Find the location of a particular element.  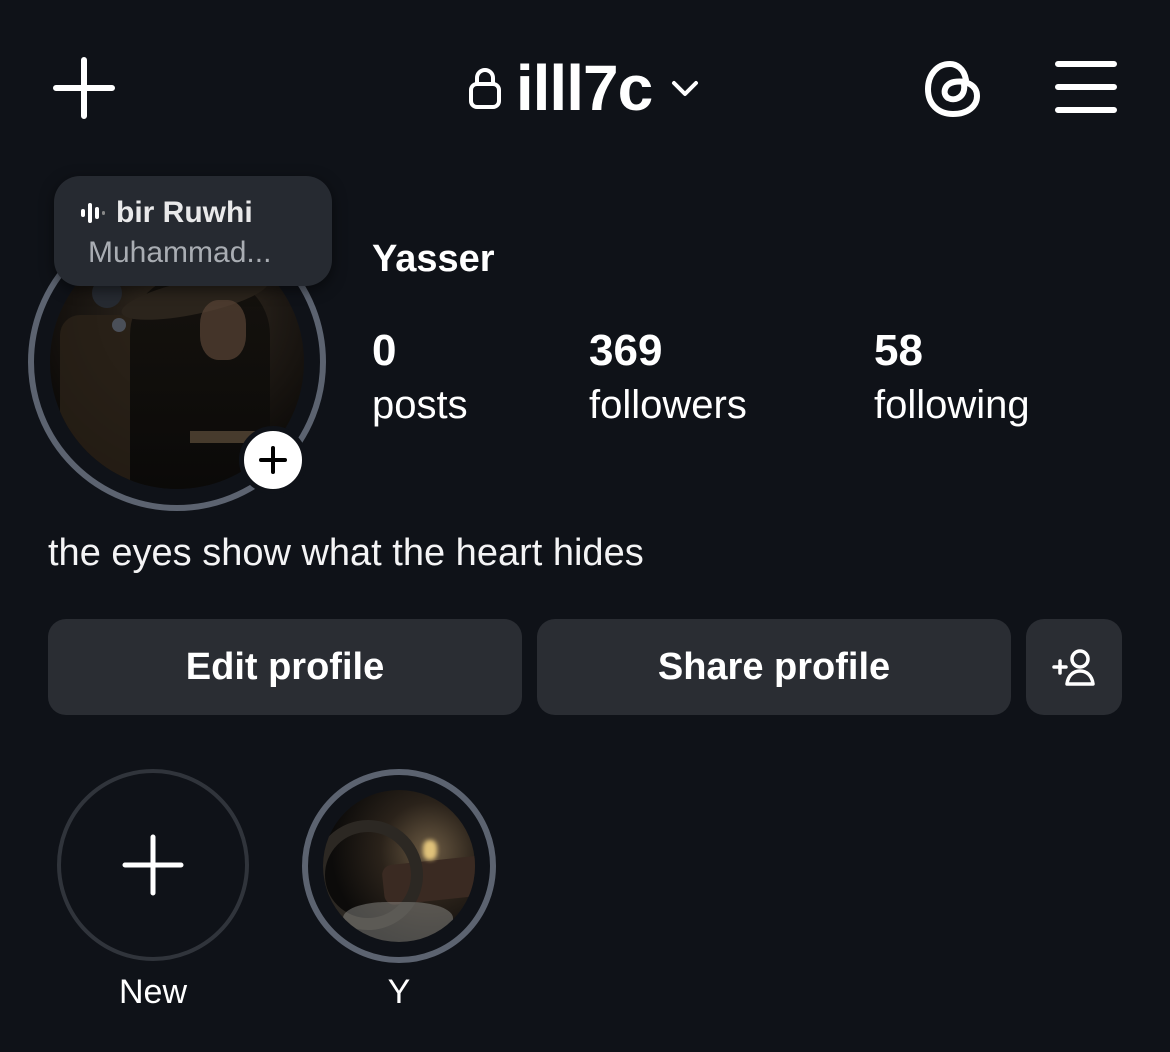

highlight-cover is located at coordinates (399, 866).